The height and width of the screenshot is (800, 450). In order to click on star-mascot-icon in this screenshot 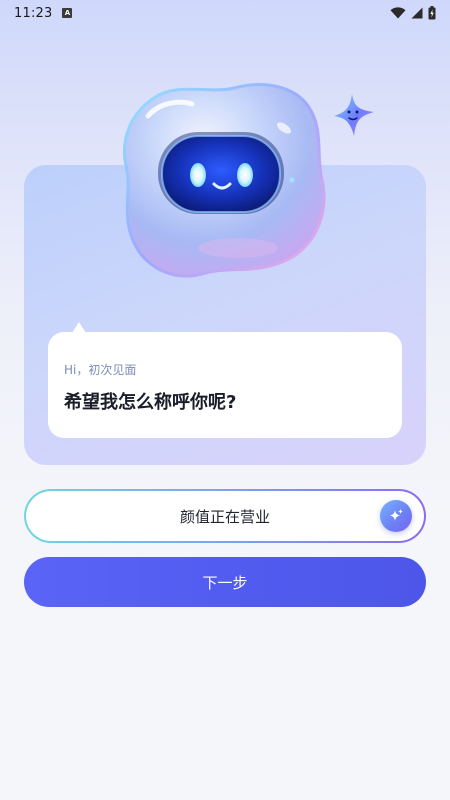, I will do `click(354, 115)`.